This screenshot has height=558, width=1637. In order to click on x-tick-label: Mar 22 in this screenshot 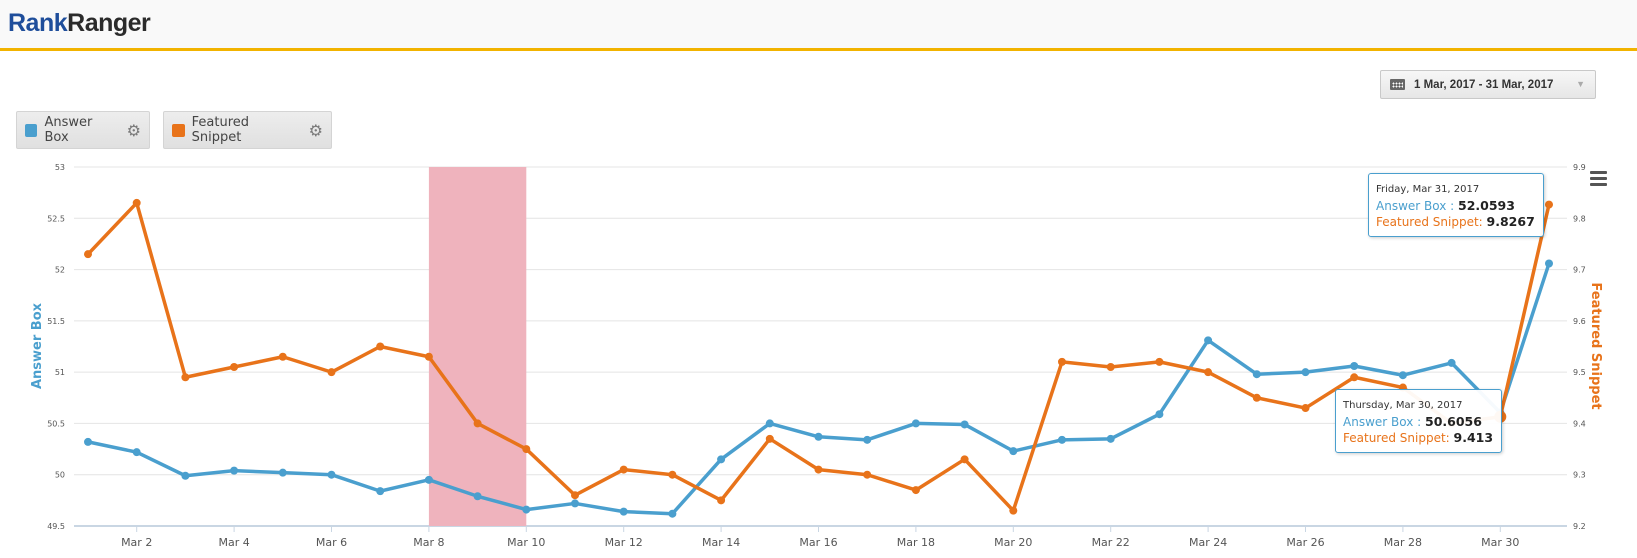, I will do `click(1111, 542)`.